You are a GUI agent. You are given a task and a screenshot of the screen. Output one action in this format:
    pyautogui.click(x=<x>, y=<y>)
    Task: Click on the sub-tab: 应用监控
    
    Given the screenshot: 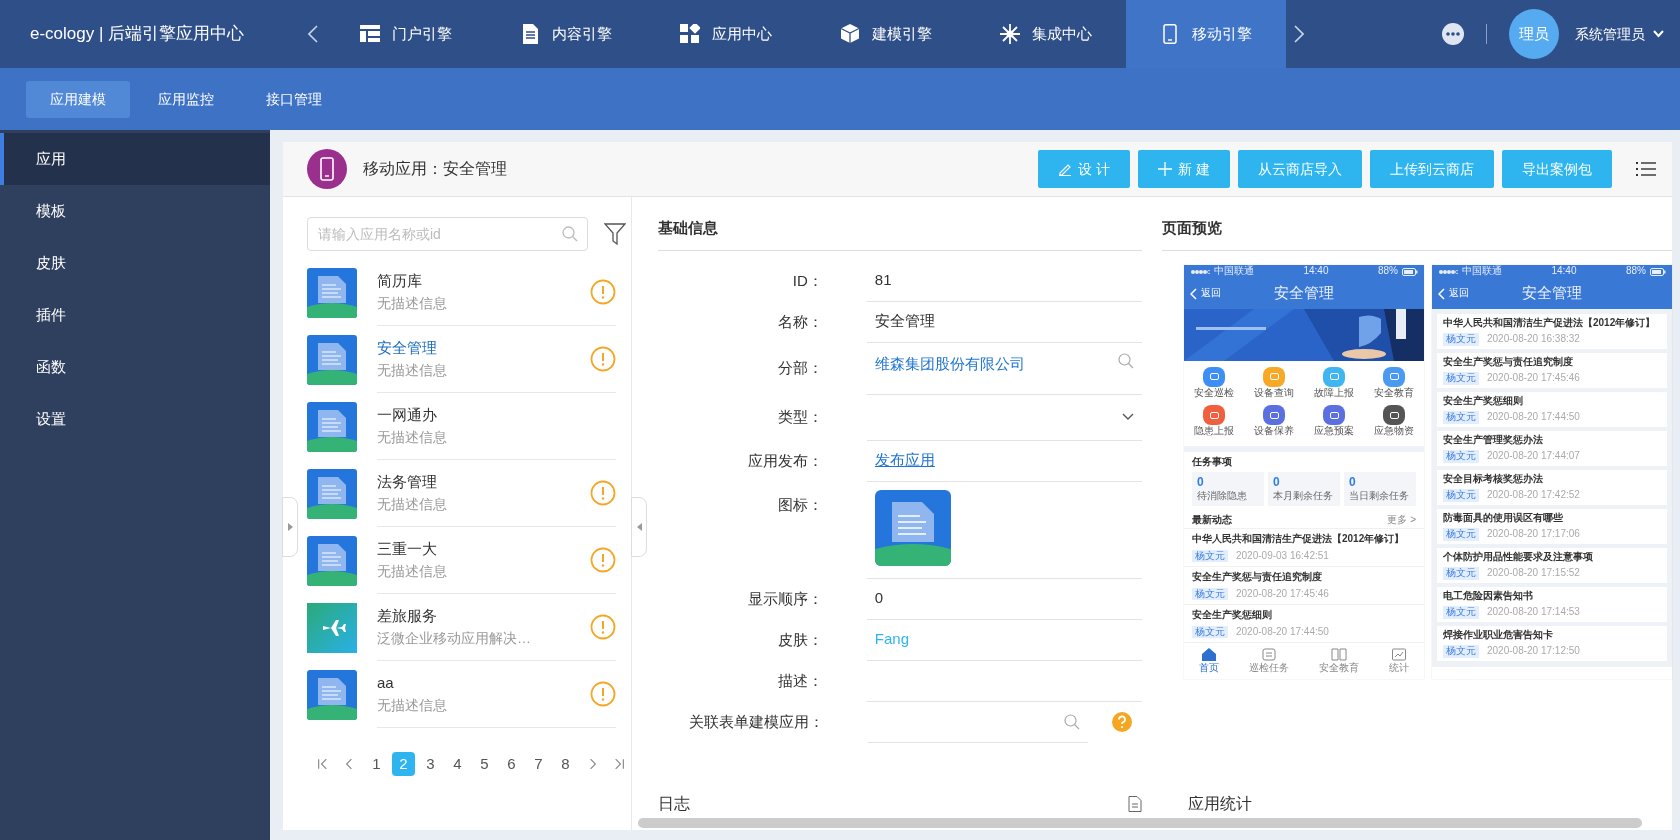 What is the action you would take?
    pyautogui.click(x=186, y=99)
    